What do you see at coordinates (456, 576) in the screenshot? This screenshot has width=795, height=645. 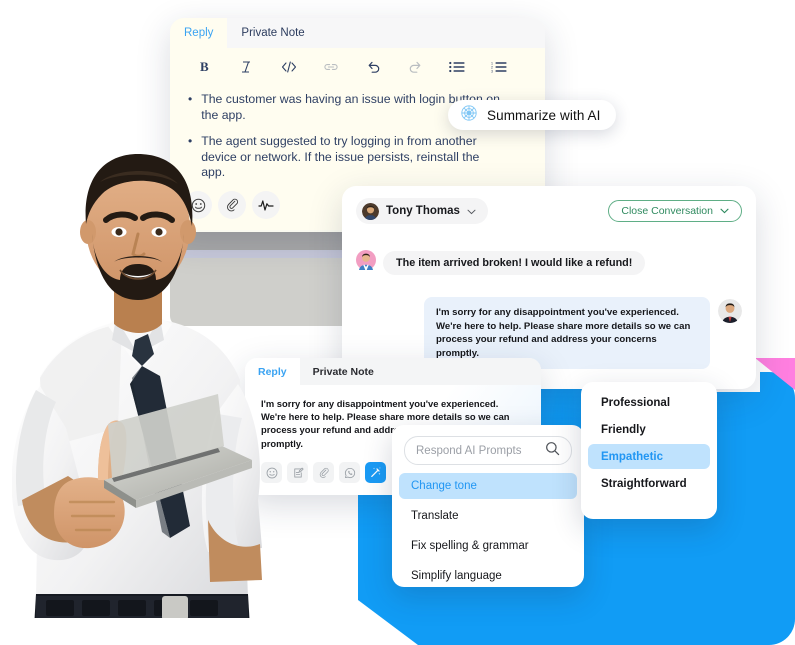 I see `ai-prompt-label: Simplify language` at bounding box center [456, 576].